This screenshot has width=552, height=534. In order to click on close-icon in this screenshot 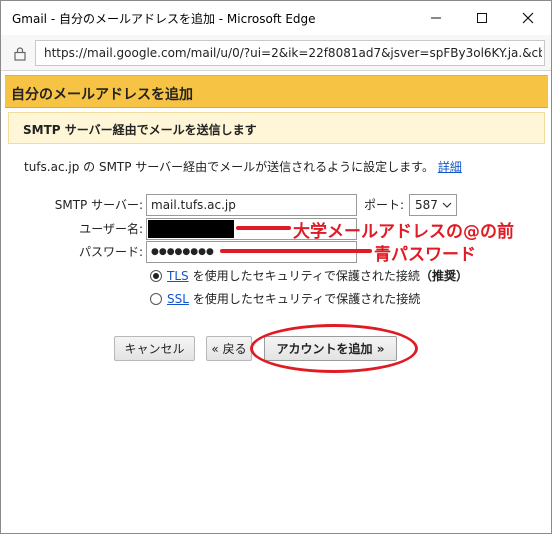, I will do `click(528, 18)`.